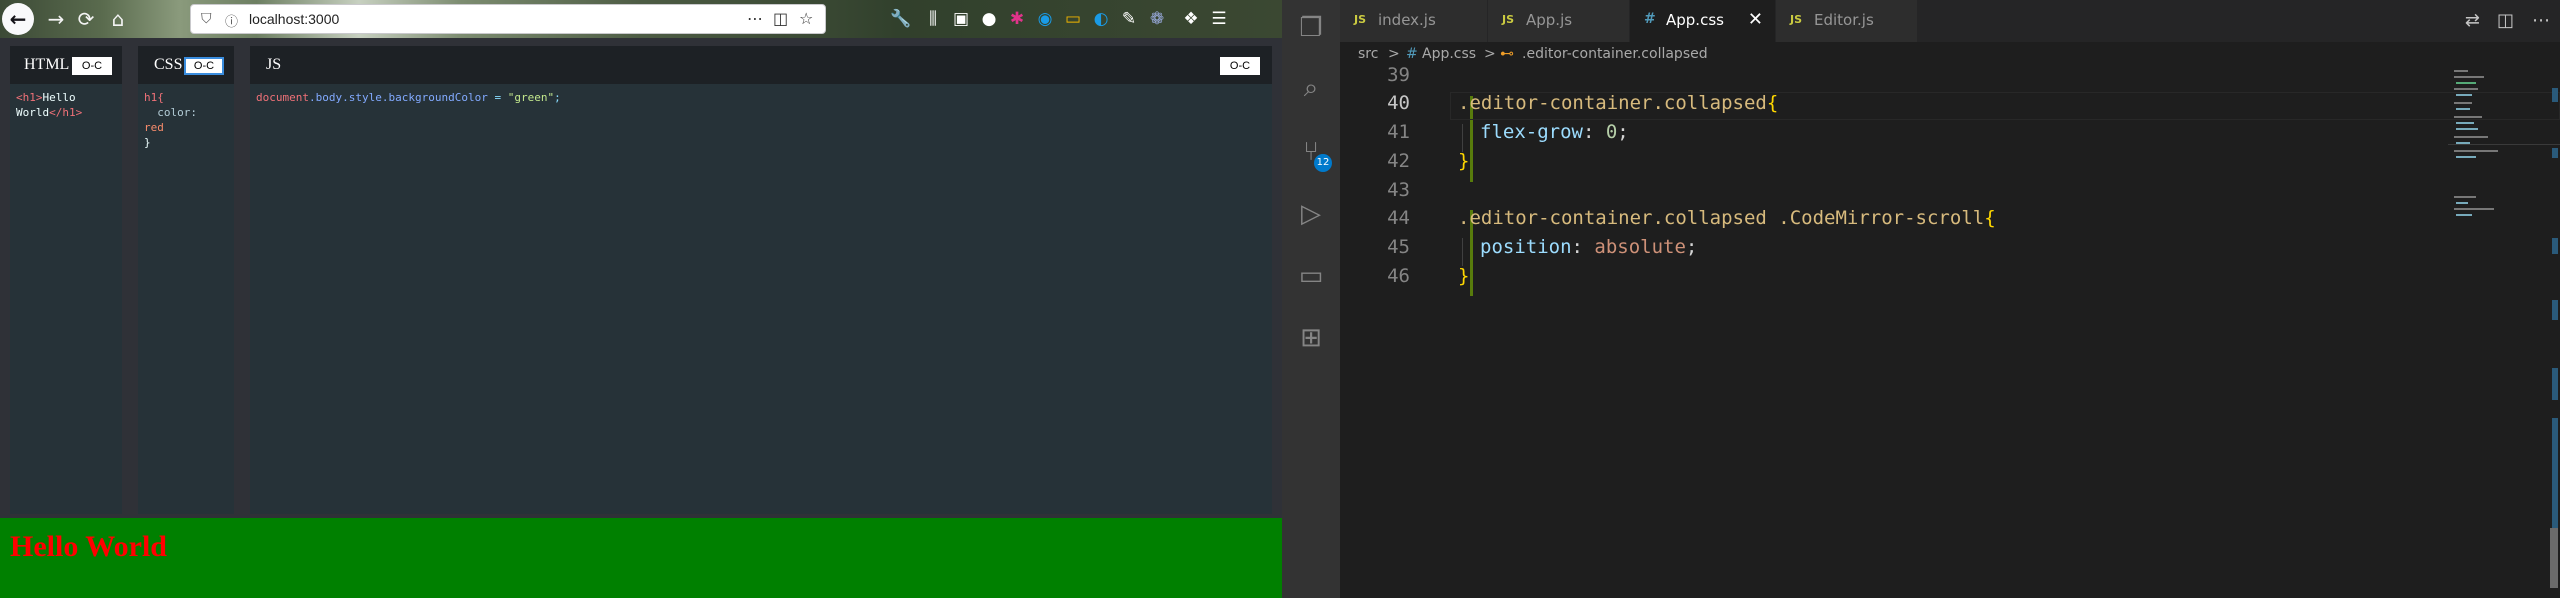 Image resolution: width=2560 pixels, height=598 pixels. What do you see at coordinates (274, 64) in the screenshot?
I see `js-pane-title: JS` at bounding box center [274, 64].